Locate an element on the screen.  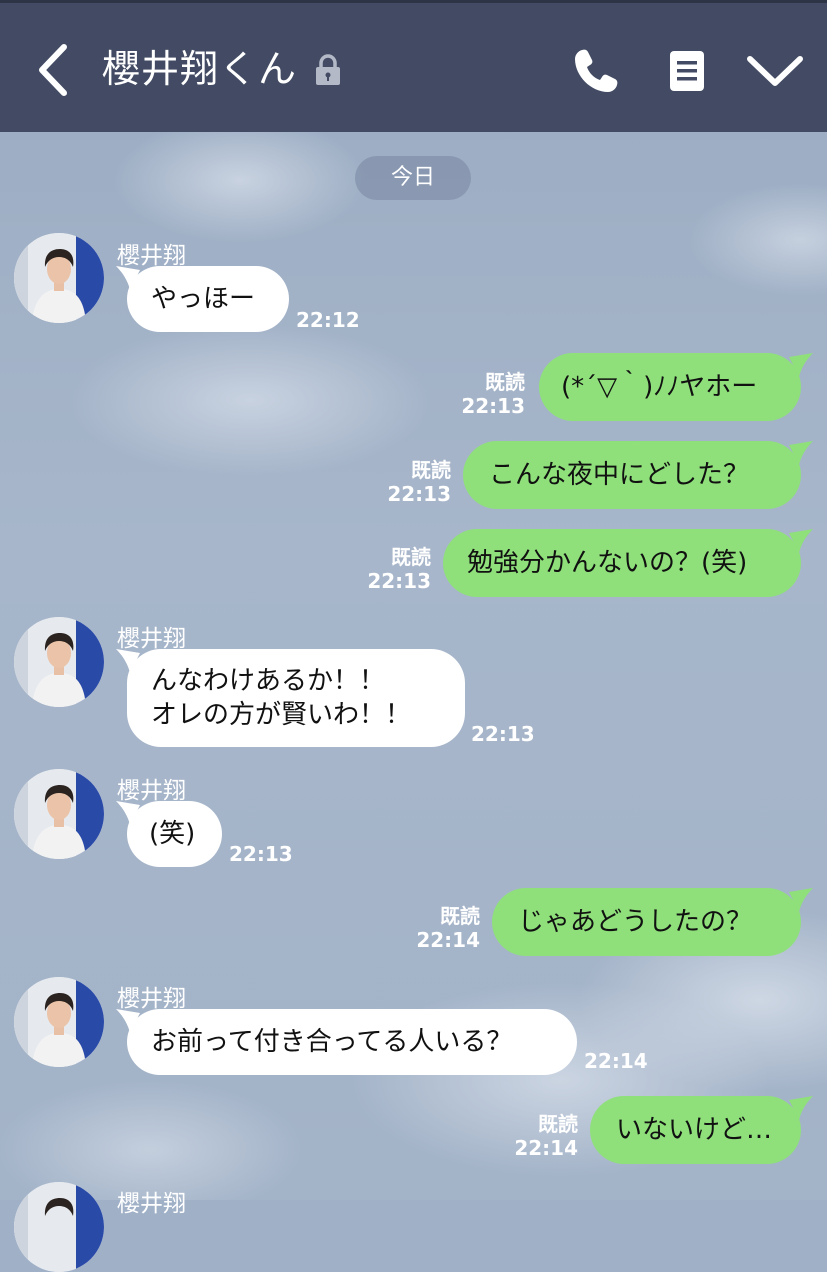
message-bubble: (笑) is located at coordinates (174, 834).